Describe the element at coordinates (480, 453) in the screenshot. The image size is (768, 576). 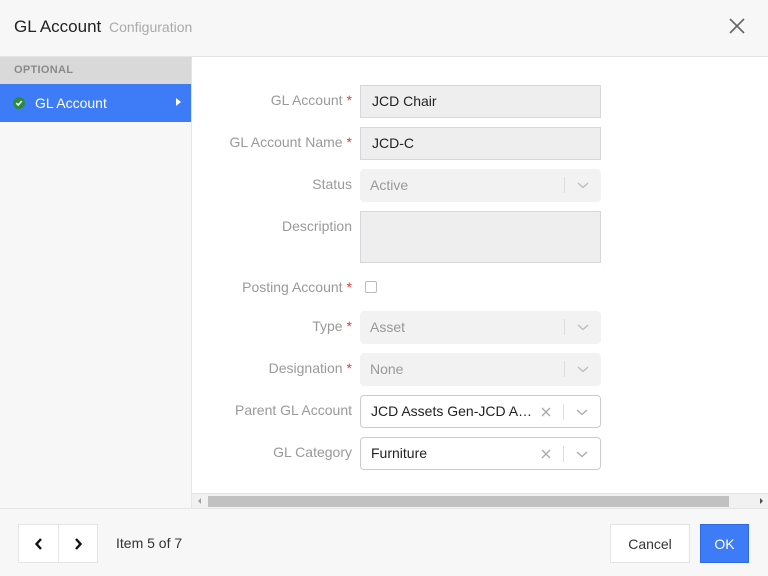
I see `gl-category-select: Furniture` at that location.